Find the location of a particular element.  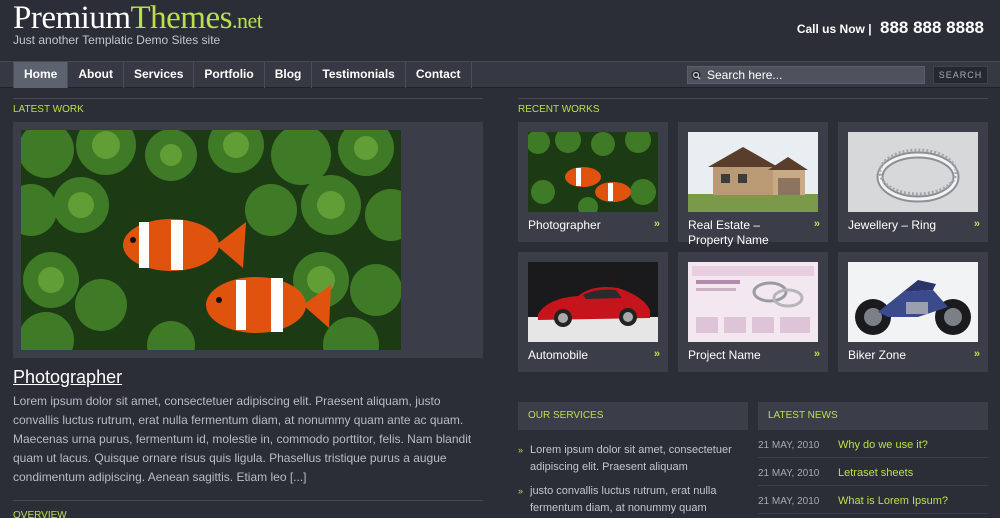

nav-item-services: Services is located at coordinates (159, 75).